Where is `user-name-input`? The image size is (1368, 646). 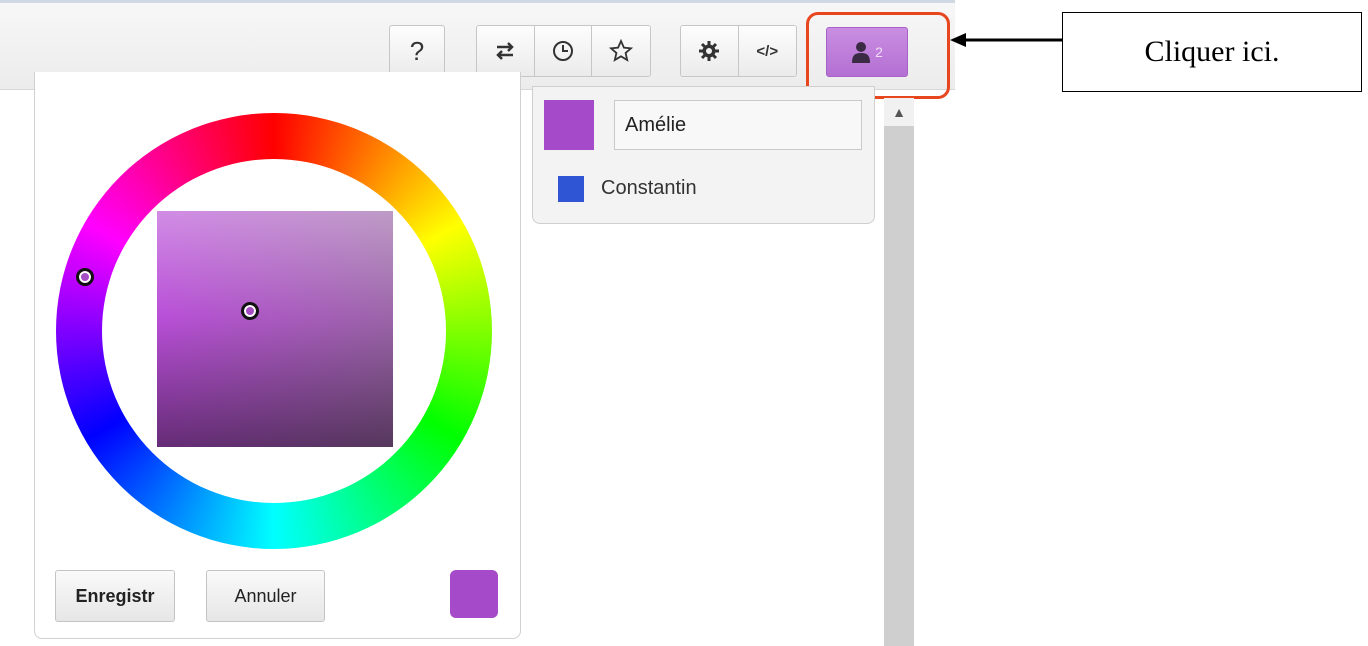
user-name-input is located at coordinates (738, 125).